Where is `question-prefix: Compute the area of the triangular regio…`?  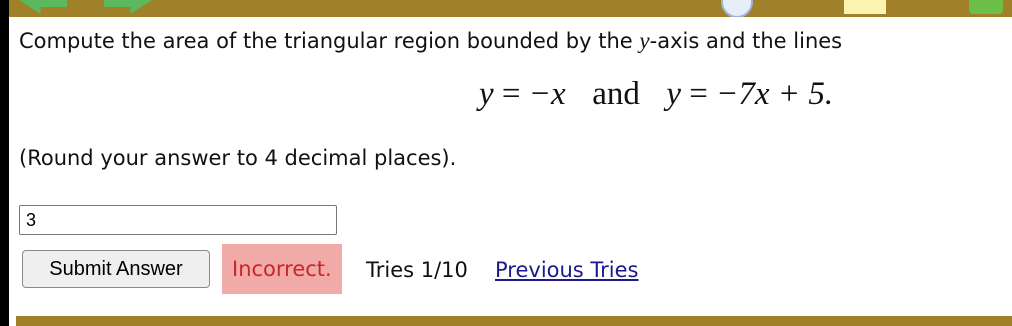 question-prefix: Compute the area of the triangular regio… is located at coordinates (326, 41).